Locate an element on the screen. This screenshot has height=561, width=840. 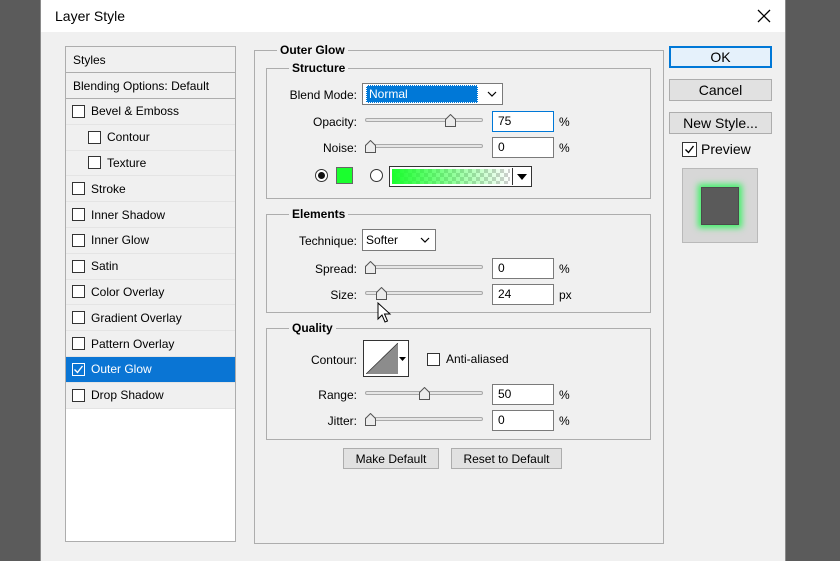
anti-aliased-checkbox is located at coordinates (433, 359).